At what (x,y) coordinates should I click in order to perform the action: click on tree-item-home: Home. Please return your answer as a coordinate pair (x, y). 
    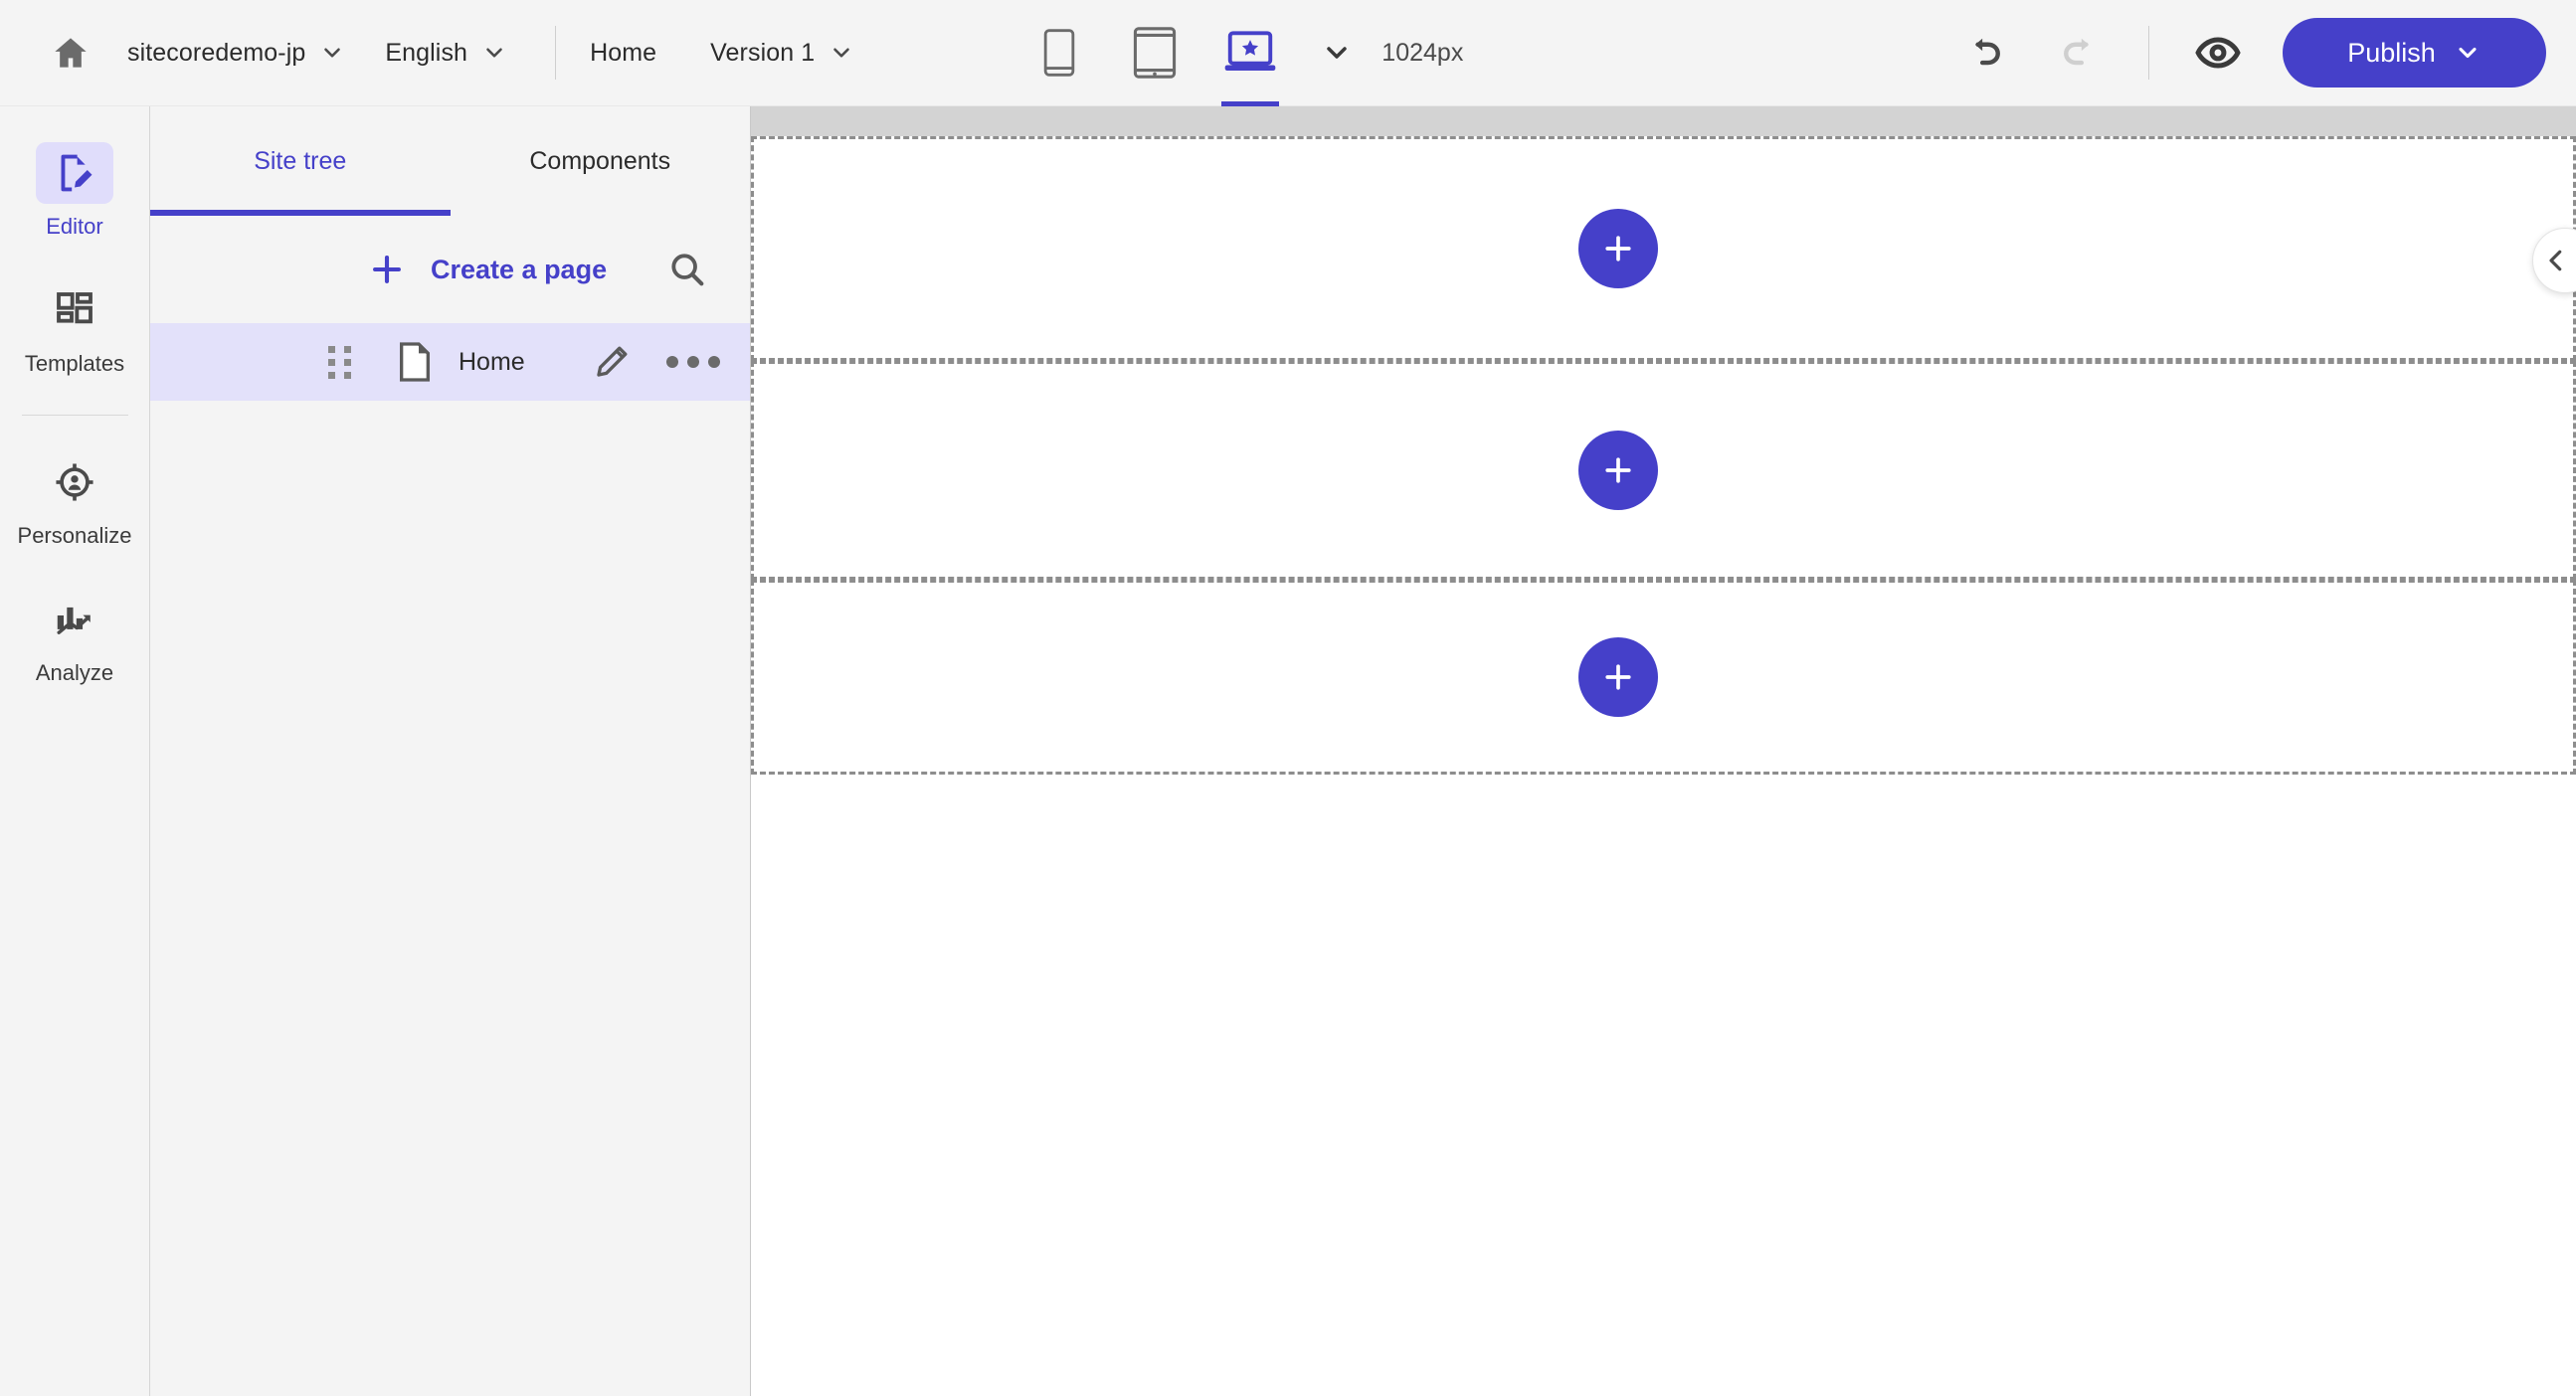
    Looking at the image, I should click on (450, 362).